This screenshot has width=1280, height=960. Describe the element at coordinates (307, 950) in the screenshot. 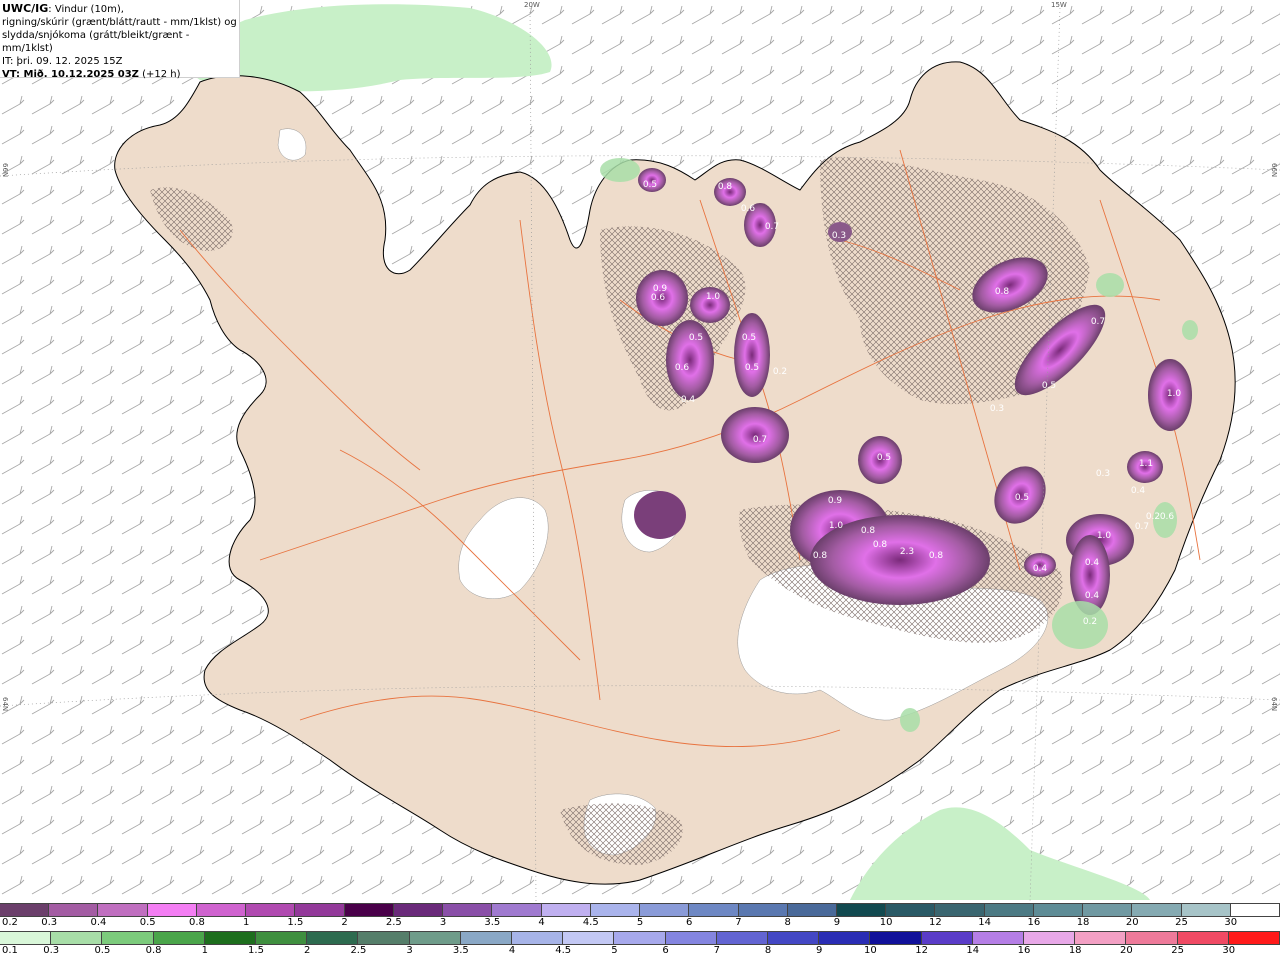

I see `rain-colorbar-tick-label: 2` at that location.